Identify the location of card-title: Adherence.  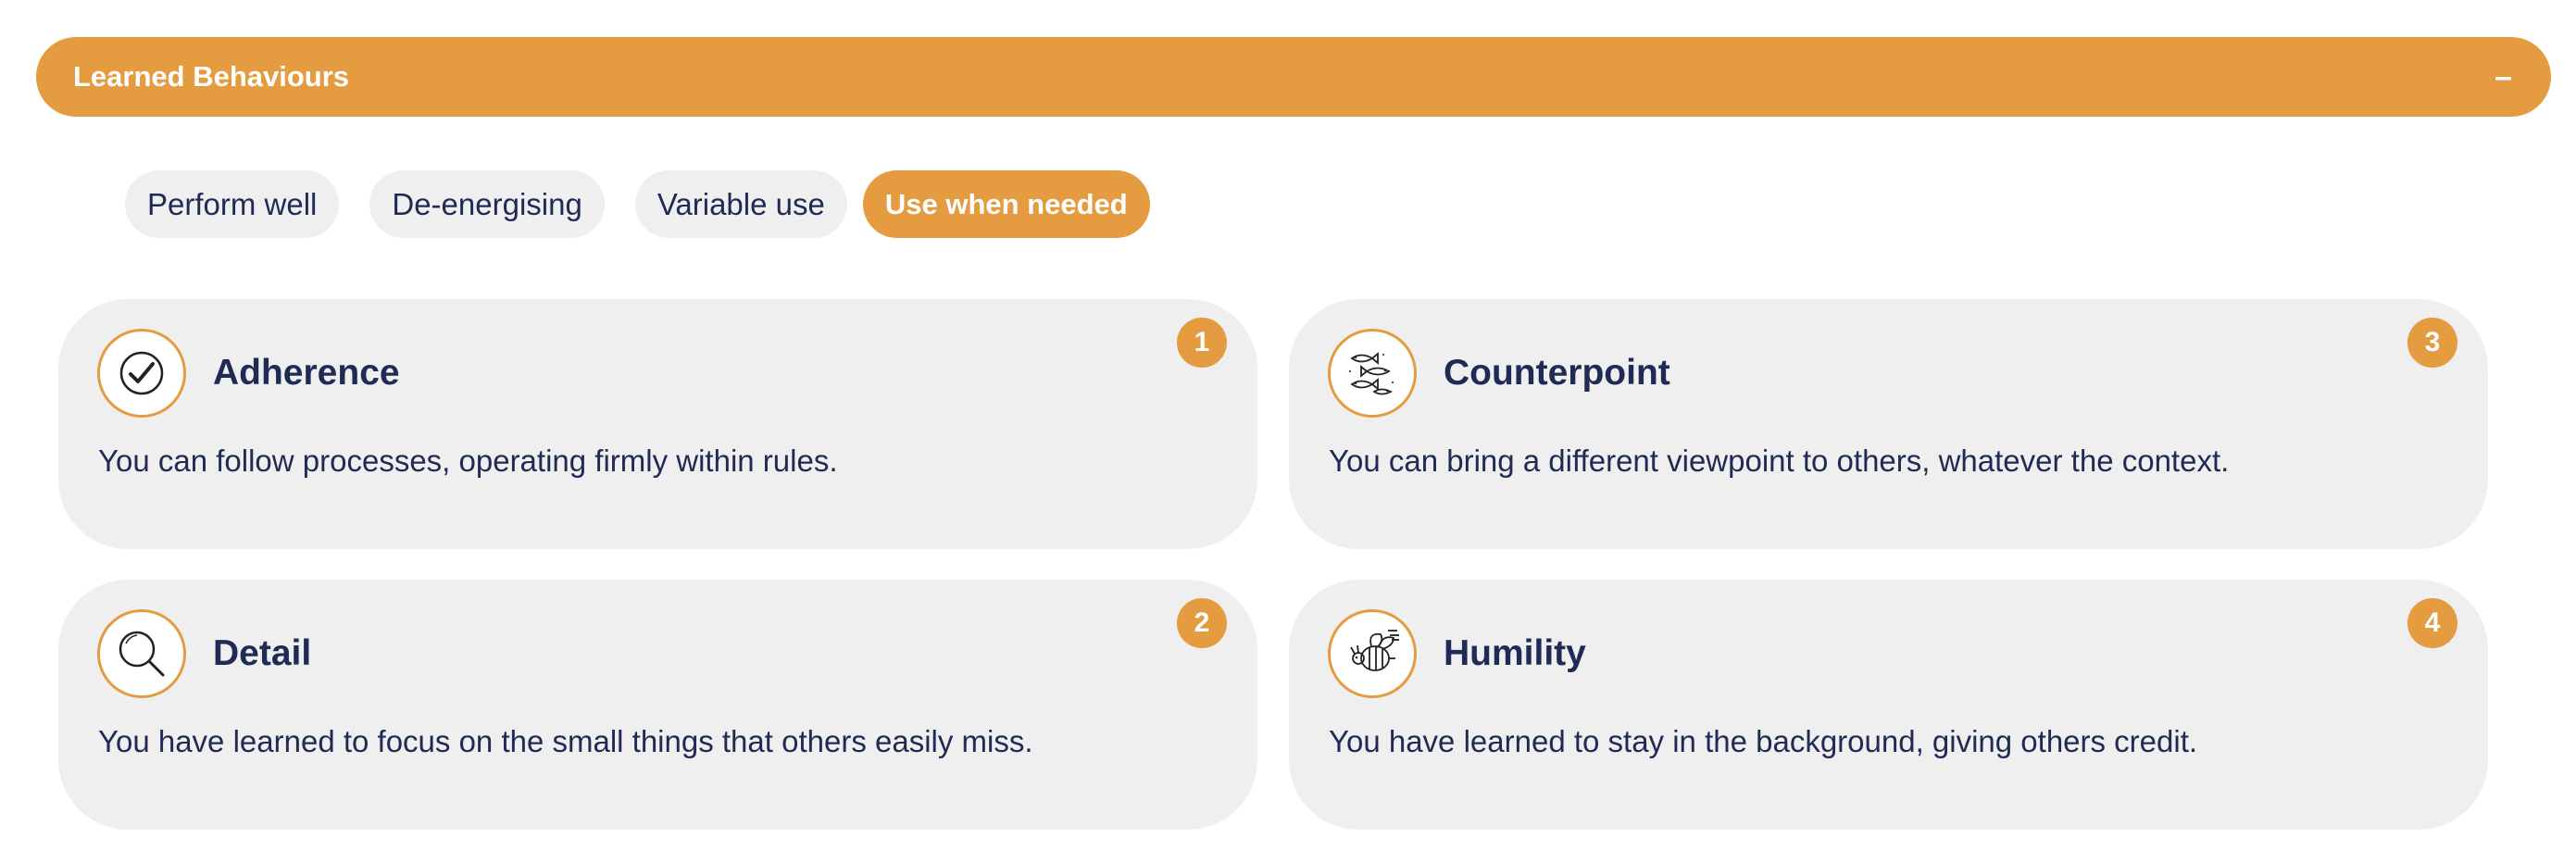
(307, 373).